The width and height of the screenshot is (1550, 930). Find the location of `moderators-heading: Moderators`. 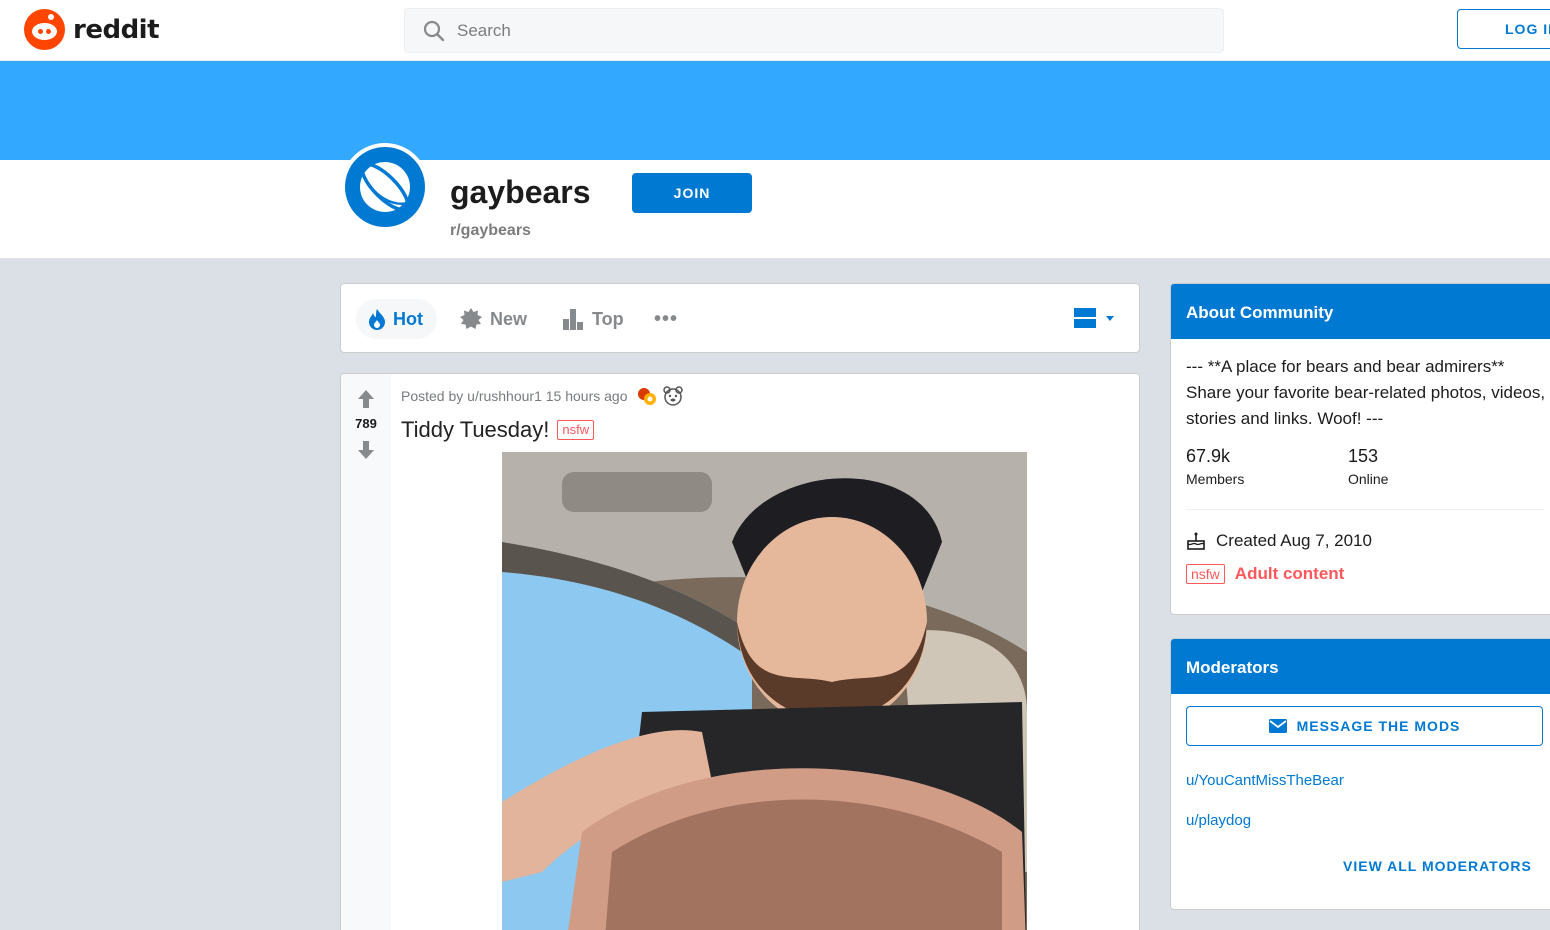

moderators-heading: Moderators is located at coordinates (1360, 666).